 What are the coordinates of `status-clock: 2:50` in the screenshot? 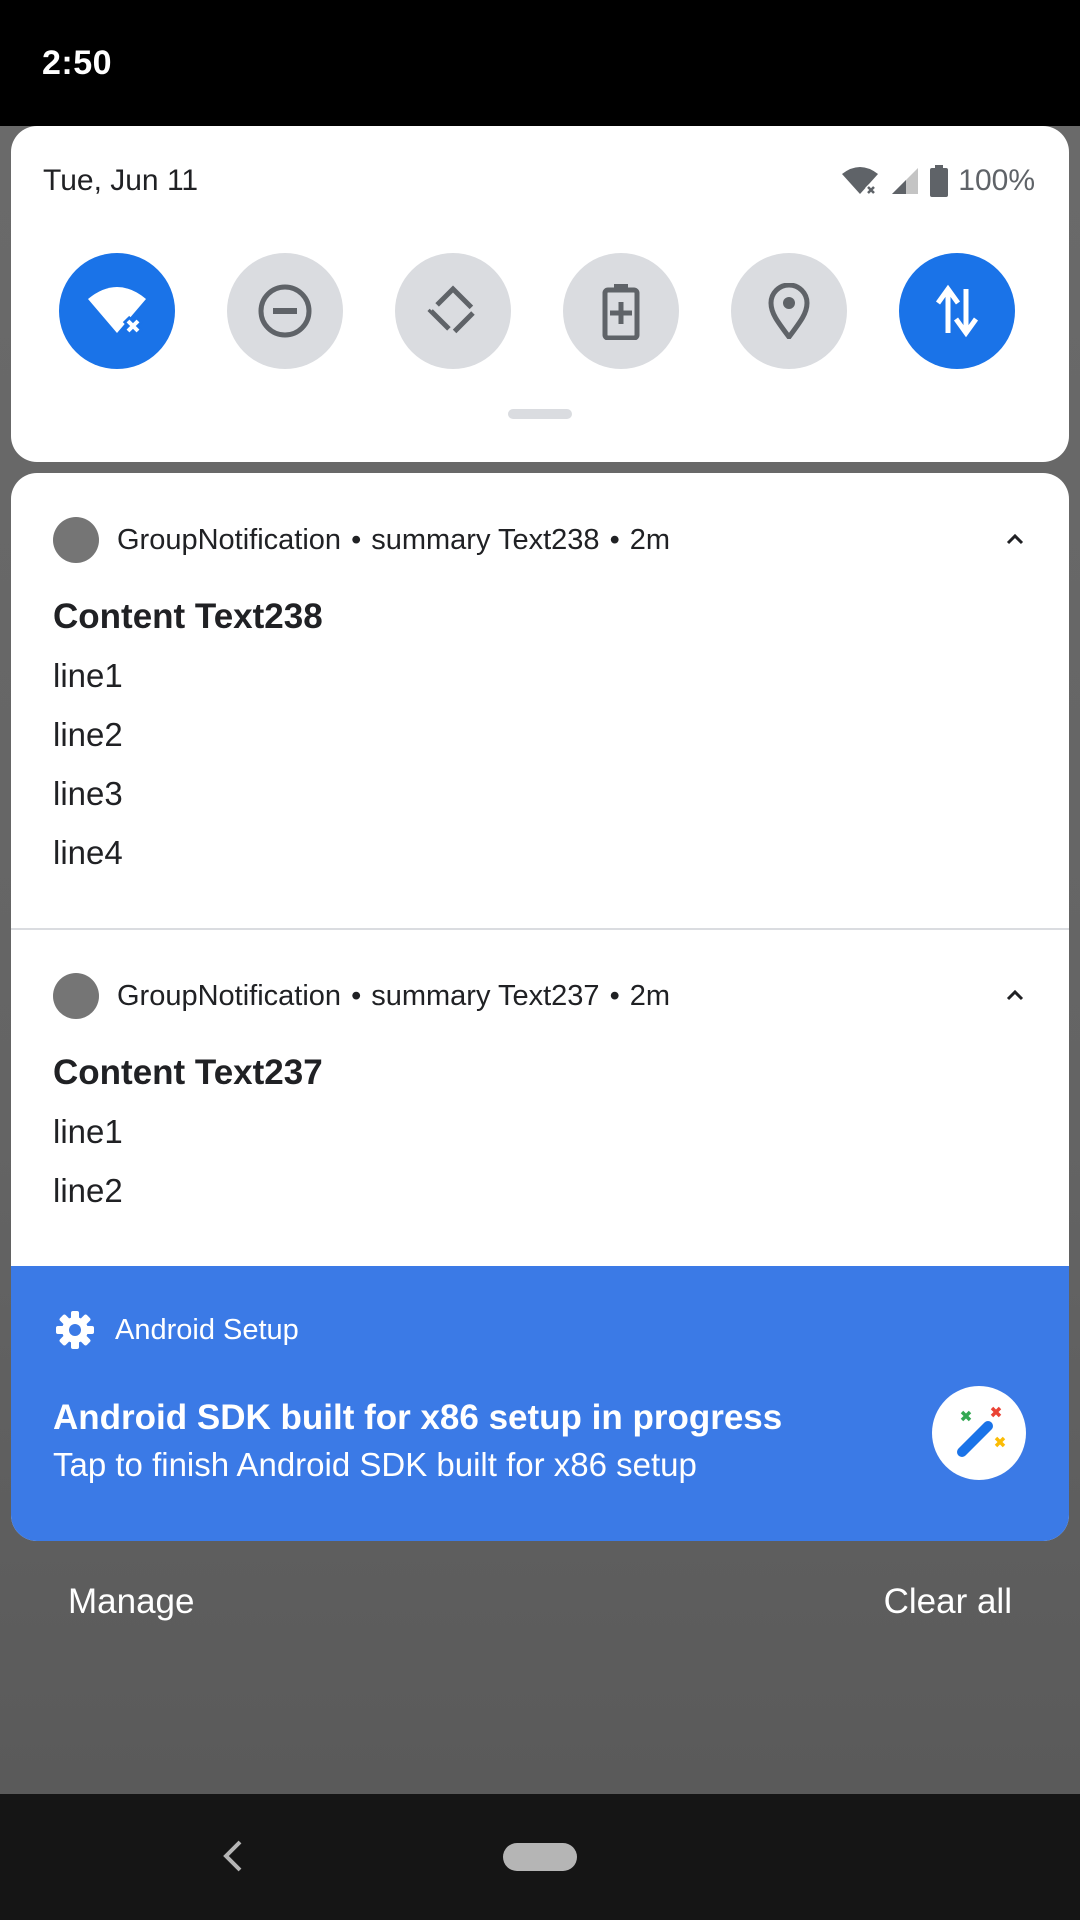 It's located at (77, 63).